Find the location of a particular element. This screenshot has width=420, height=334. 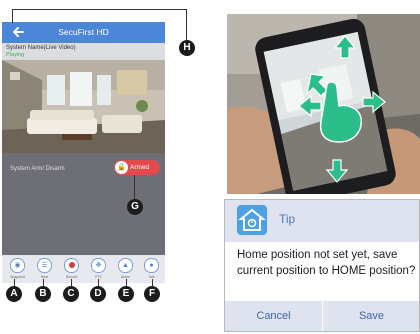

callout-b: B is located at coordinates (43, 294).